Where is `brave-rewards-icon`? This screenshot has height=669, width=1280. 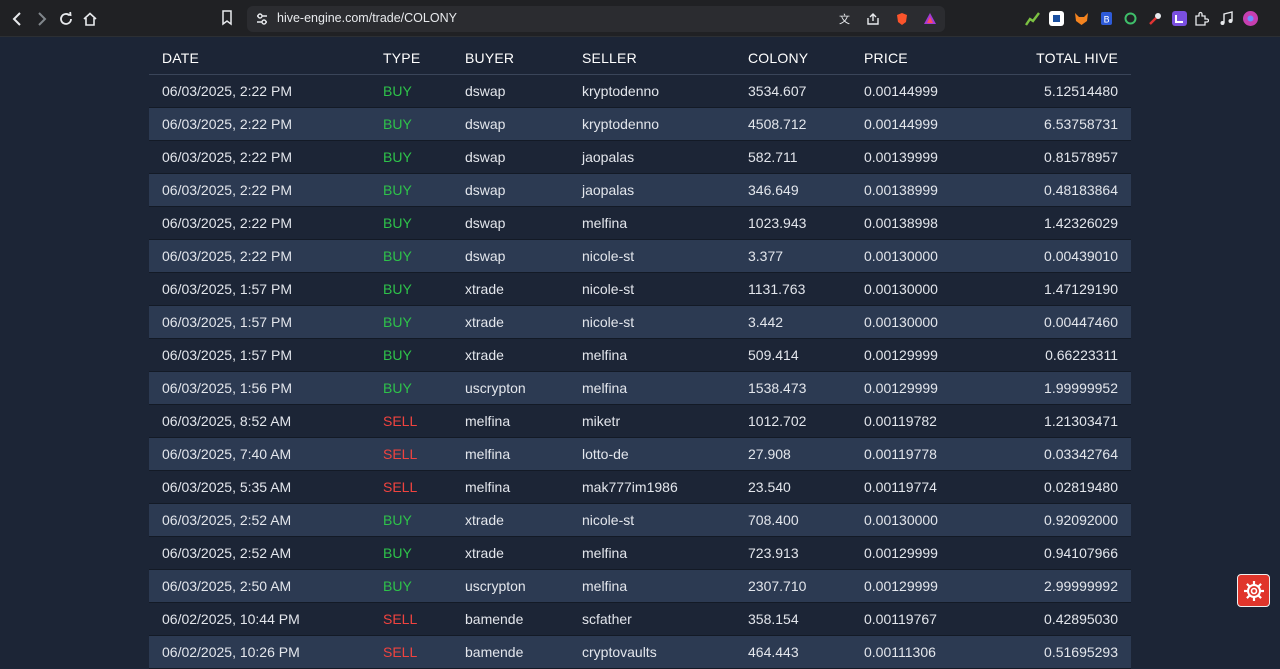
brave-rewards-icon is located at coordinates (930, 19).